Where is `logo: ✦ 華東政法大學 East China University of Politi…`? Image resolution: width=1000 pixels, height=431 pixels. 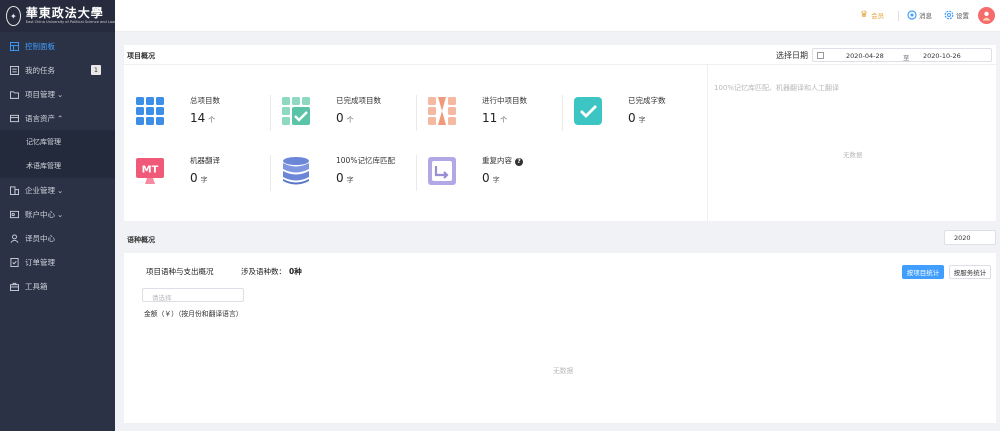
logo: ✦ 華東政法大學 East China University of Politi… is located at coordinates (57, 16).